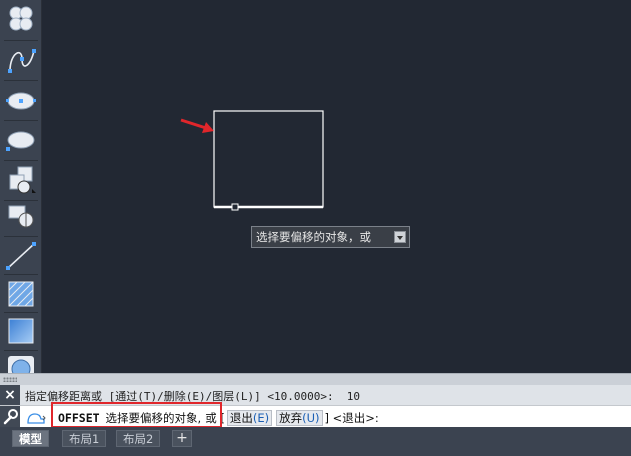  Describe the element at coordinates (313, 237) in the screenshot. I see `tooltip-text: 选择要偏移的对象，或` at that location.